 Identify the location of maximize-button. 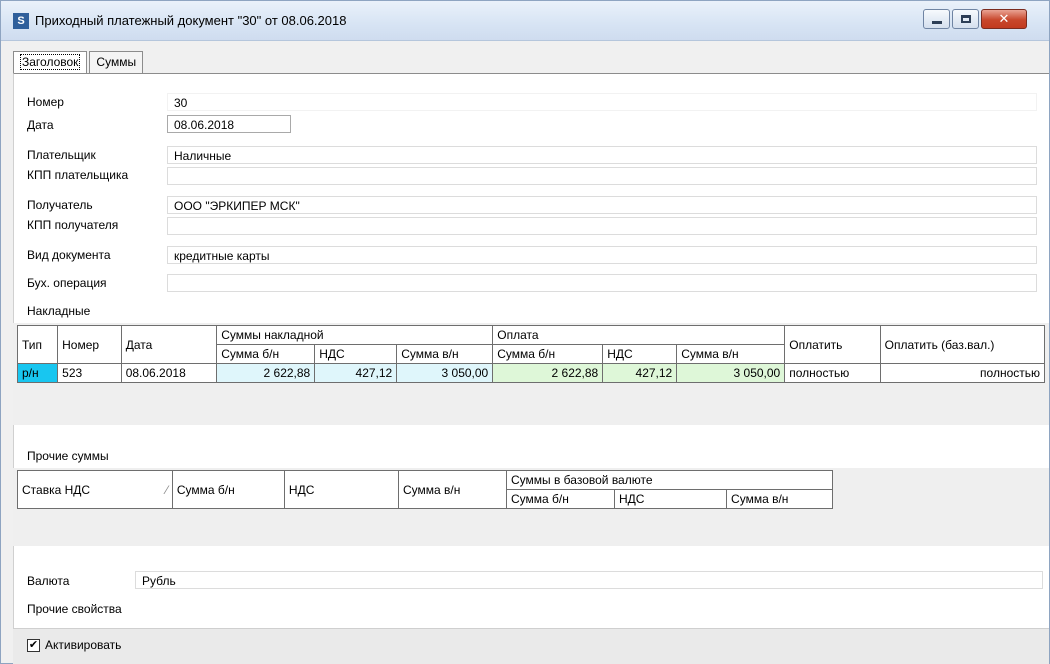
(965, 19).